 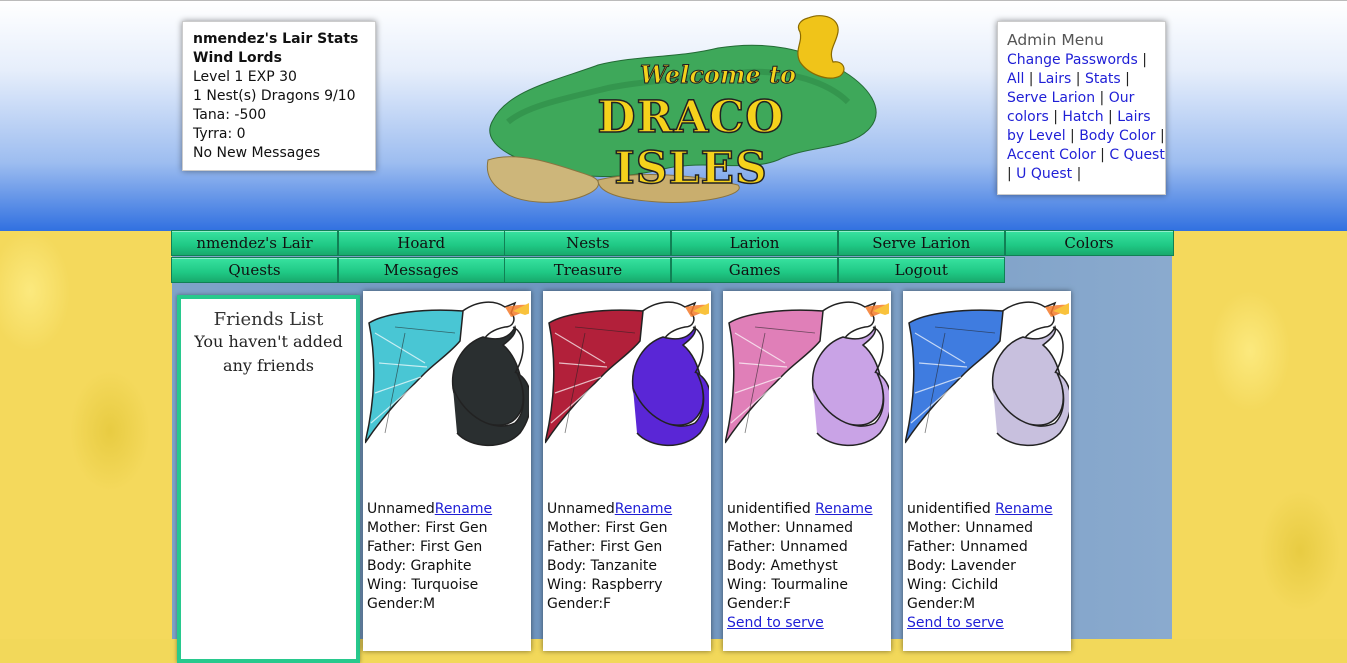 I want to click on stats-tyrra: Tyrra: 0, so click(x=219, y=134).